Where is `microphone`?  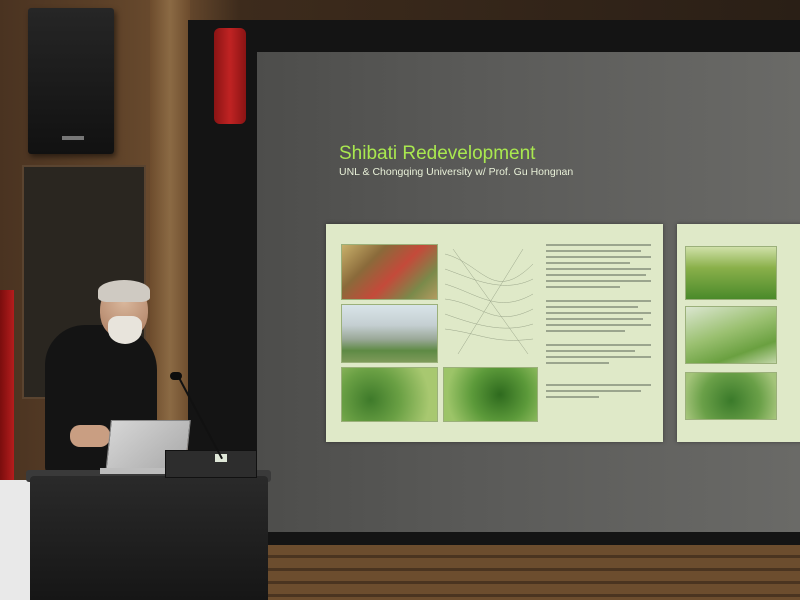
microphone is located at coordinates (176, 376).